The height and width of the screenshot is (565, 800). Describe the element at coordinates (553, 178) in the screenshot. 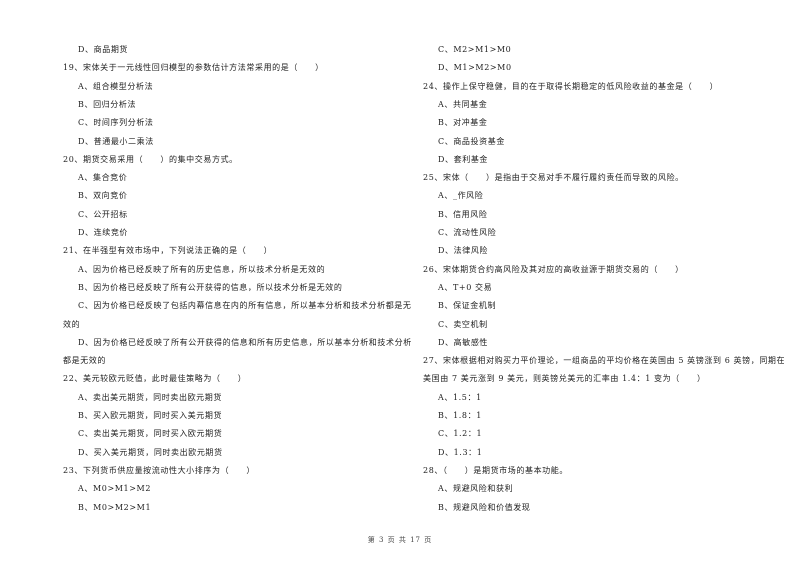

I see `question-stem: 25、宋体（ ）是指由于交易对手不履行履约责任而导致的风险。` at that location.